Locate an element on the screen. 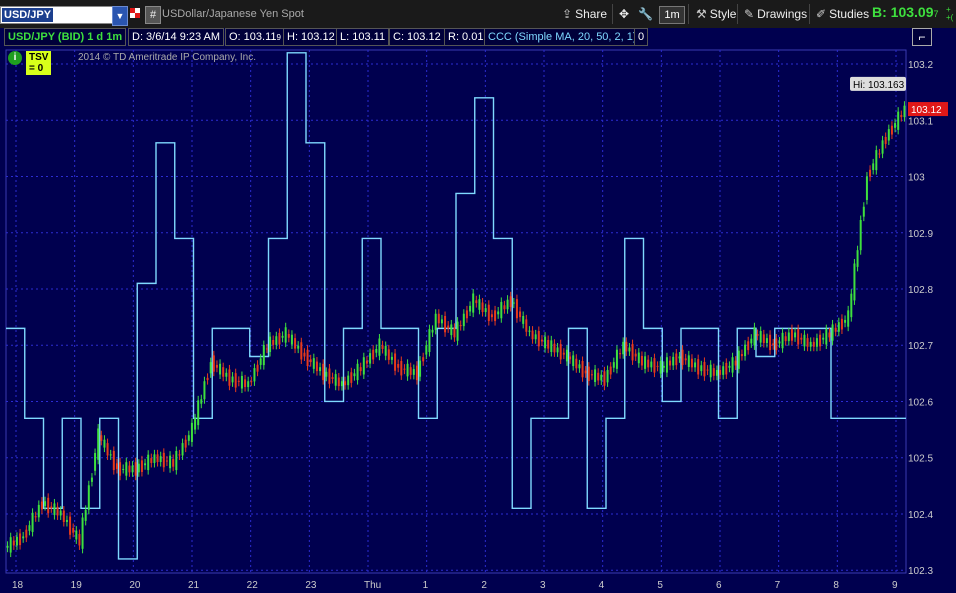 Image resolution: width=956 pixels, height=593 pixels. style-label: Style is located at coordinates (723, 14).